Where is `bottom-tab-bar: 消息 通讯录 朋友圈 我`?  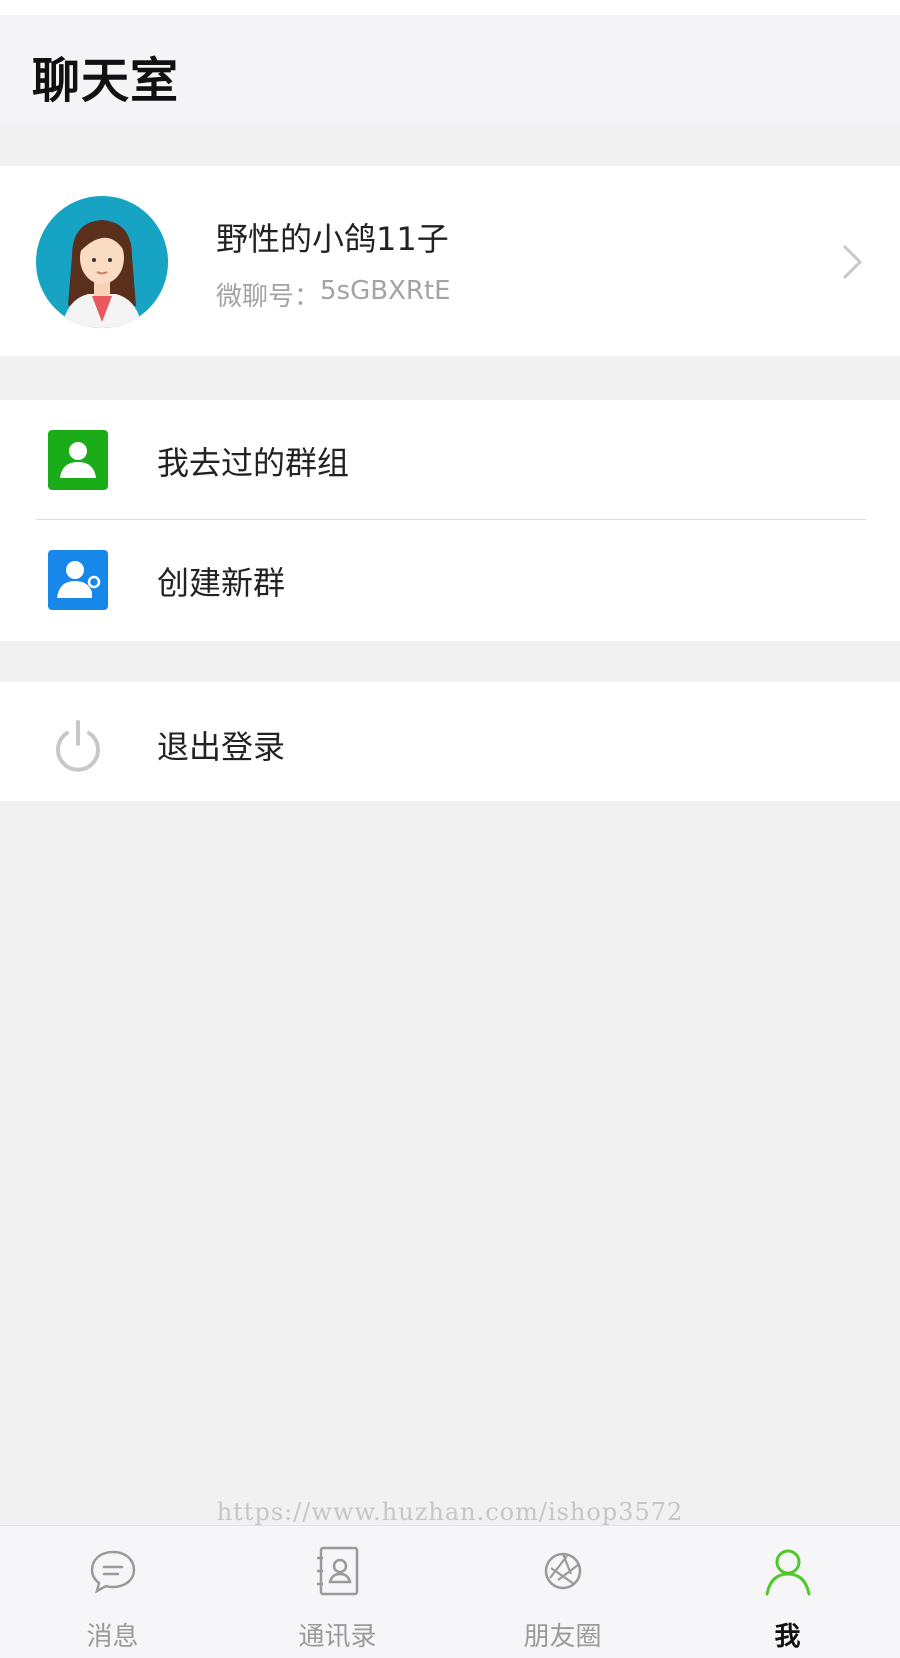 bottom-tab-bar: 消息 通讯录 朋友圈 我 is located at coordinates (450, 1591).